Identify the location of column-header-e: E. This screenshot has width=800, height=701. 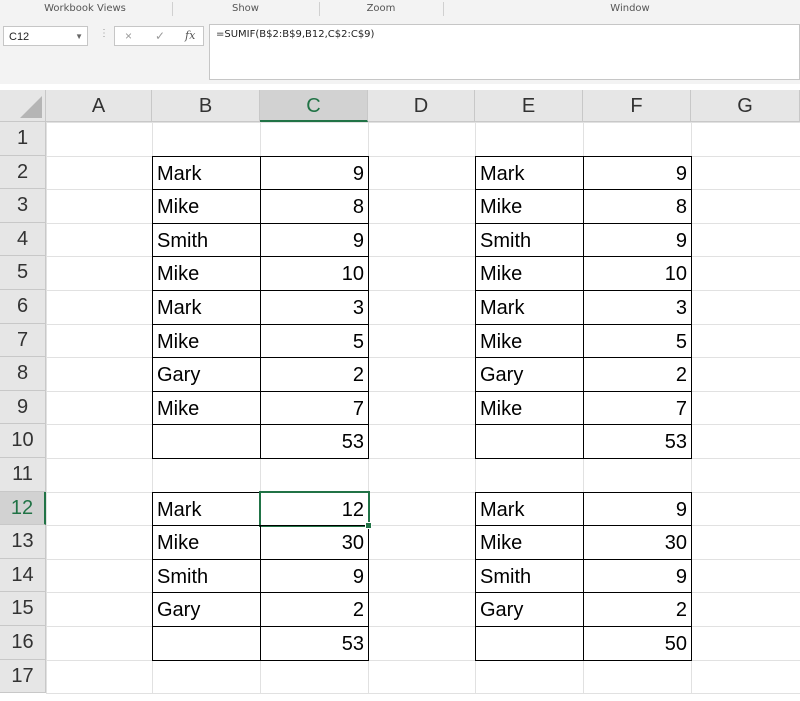
(529, 106).